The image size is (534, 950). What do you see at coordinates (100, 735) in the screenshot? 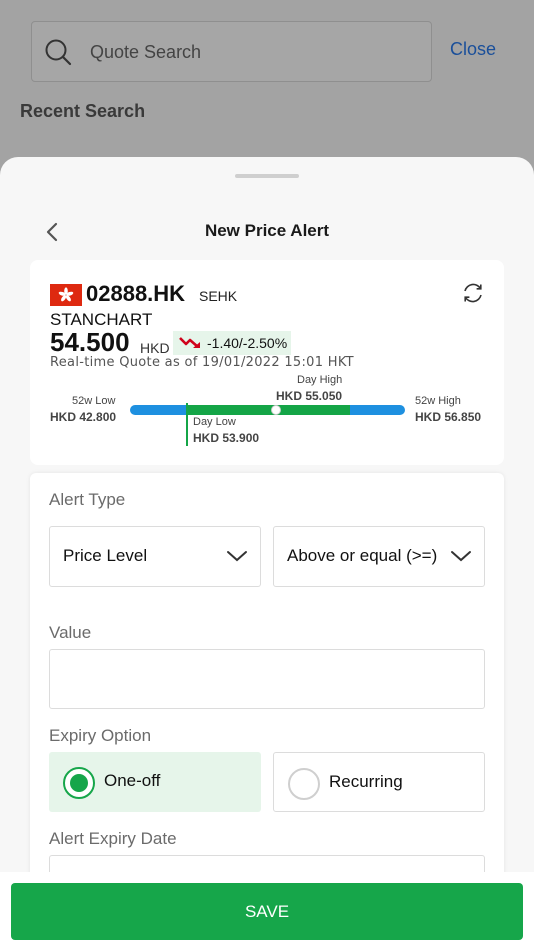
I see `expiry-option-label: Expiry Option` at bounding box center [100, 735].